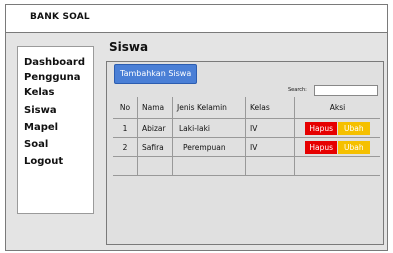 The height and width of the screenshot is (253, 393). Describe the element at coordinates (346, 90) in the screenshot. I see `search-input` at that location.